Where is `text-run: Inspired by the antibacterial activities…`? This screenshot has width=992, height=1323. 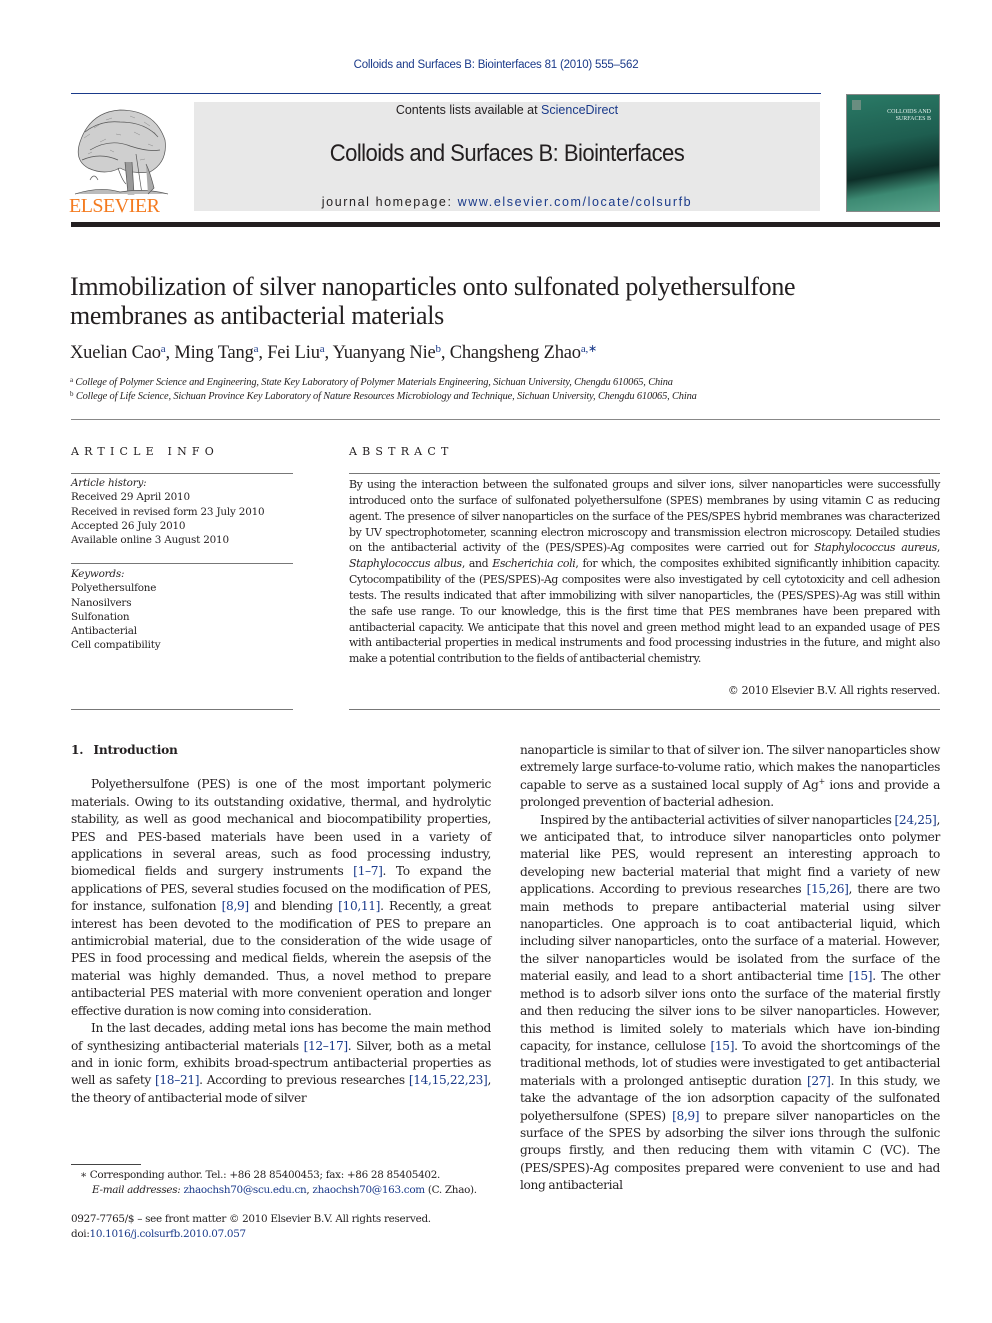 text-run: Inspired by the antibacterial activities… is located at coordinates (717, 819).